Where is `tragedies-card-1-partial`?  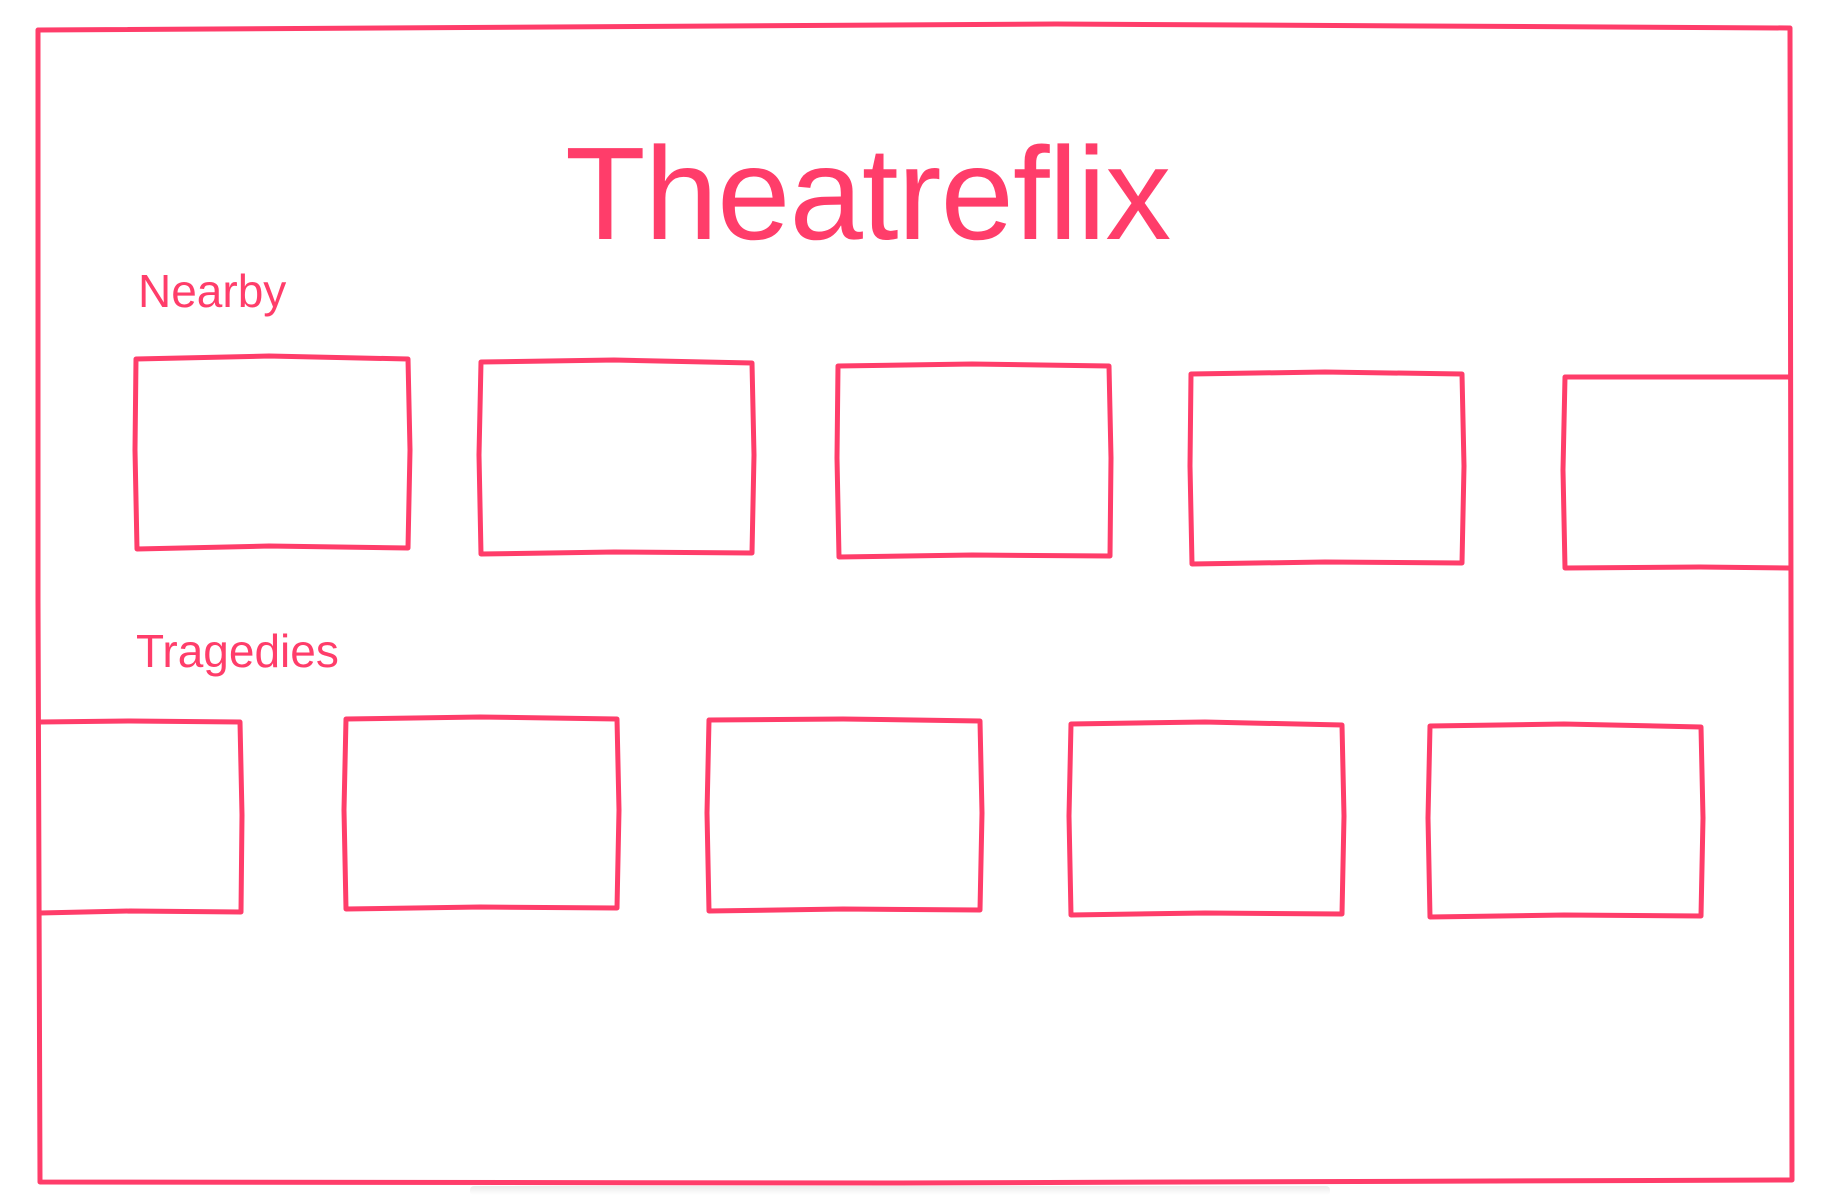 tragedies-card-1-partial is located at coordinates (141, 817).